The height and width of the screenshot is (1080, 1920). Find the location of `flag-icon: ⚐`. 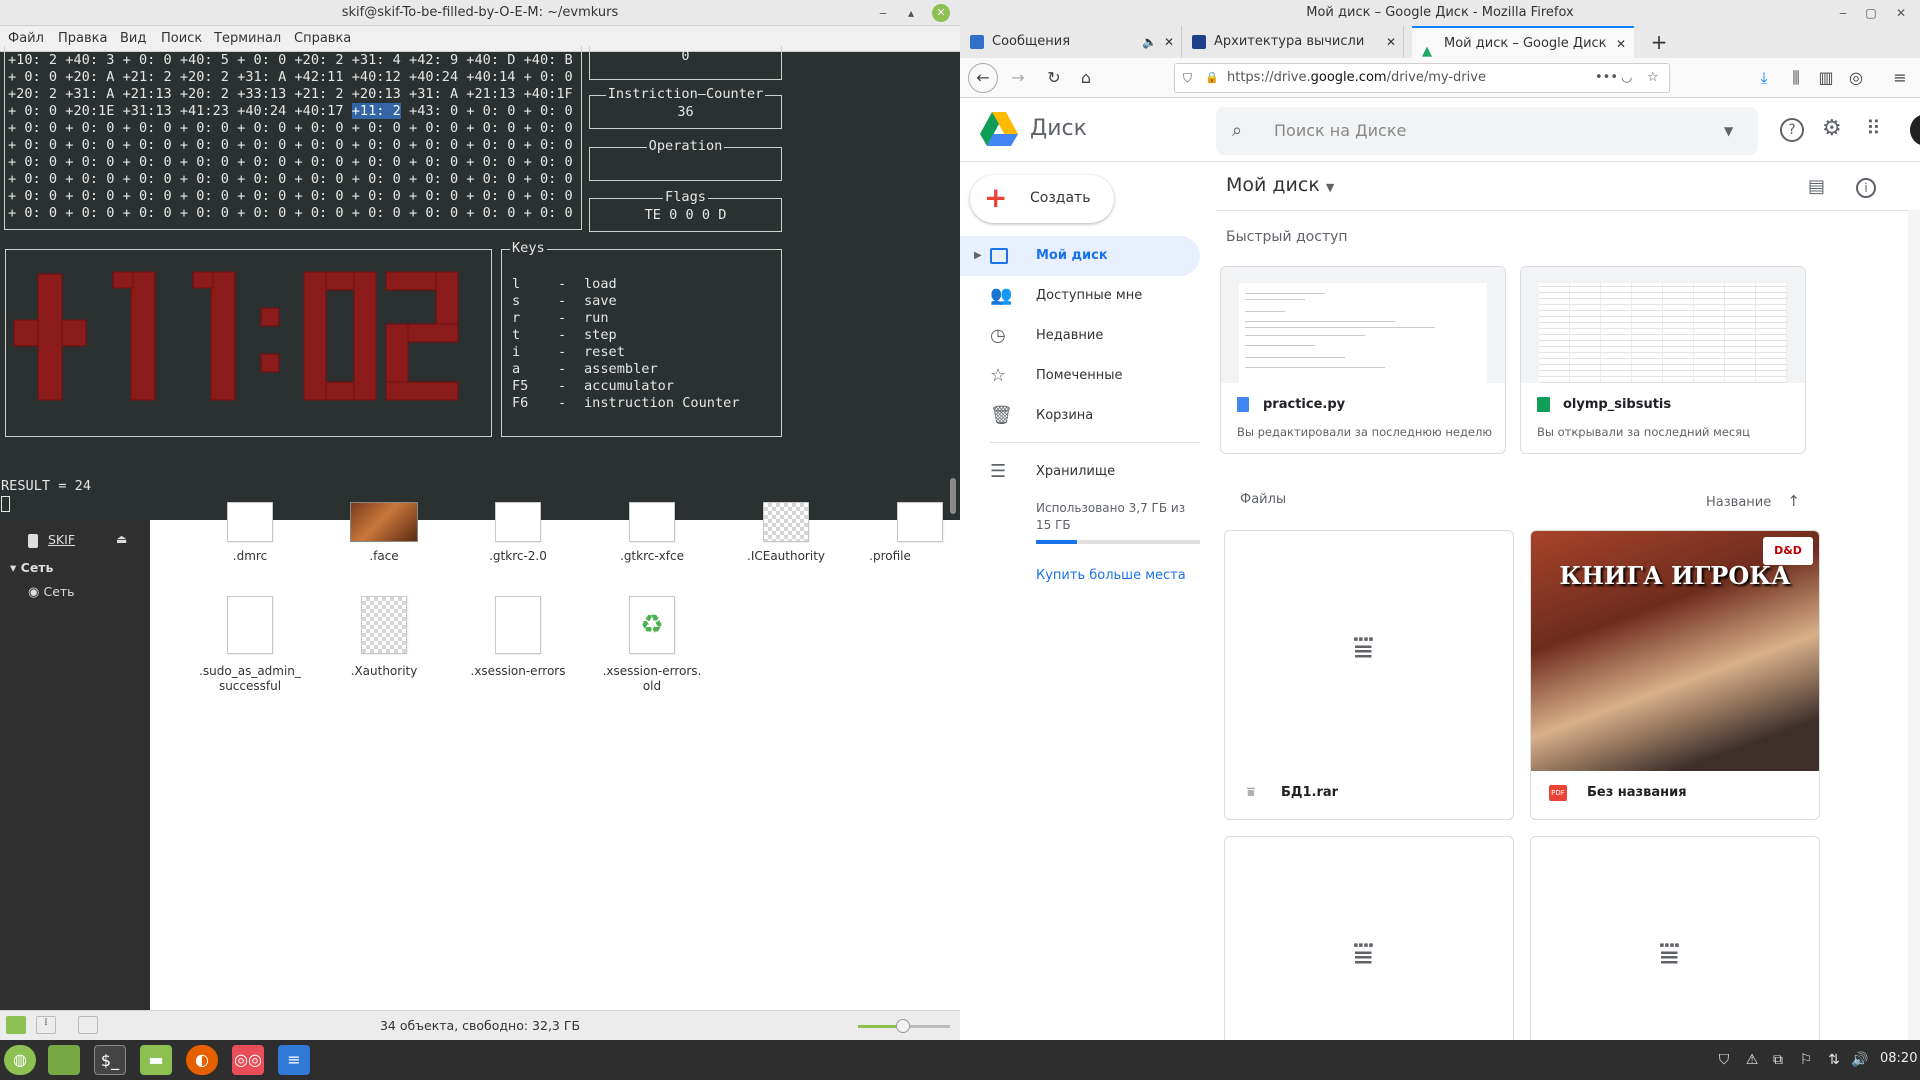

flag-icon: ⚐ is located at coordinates (1806, 1060).